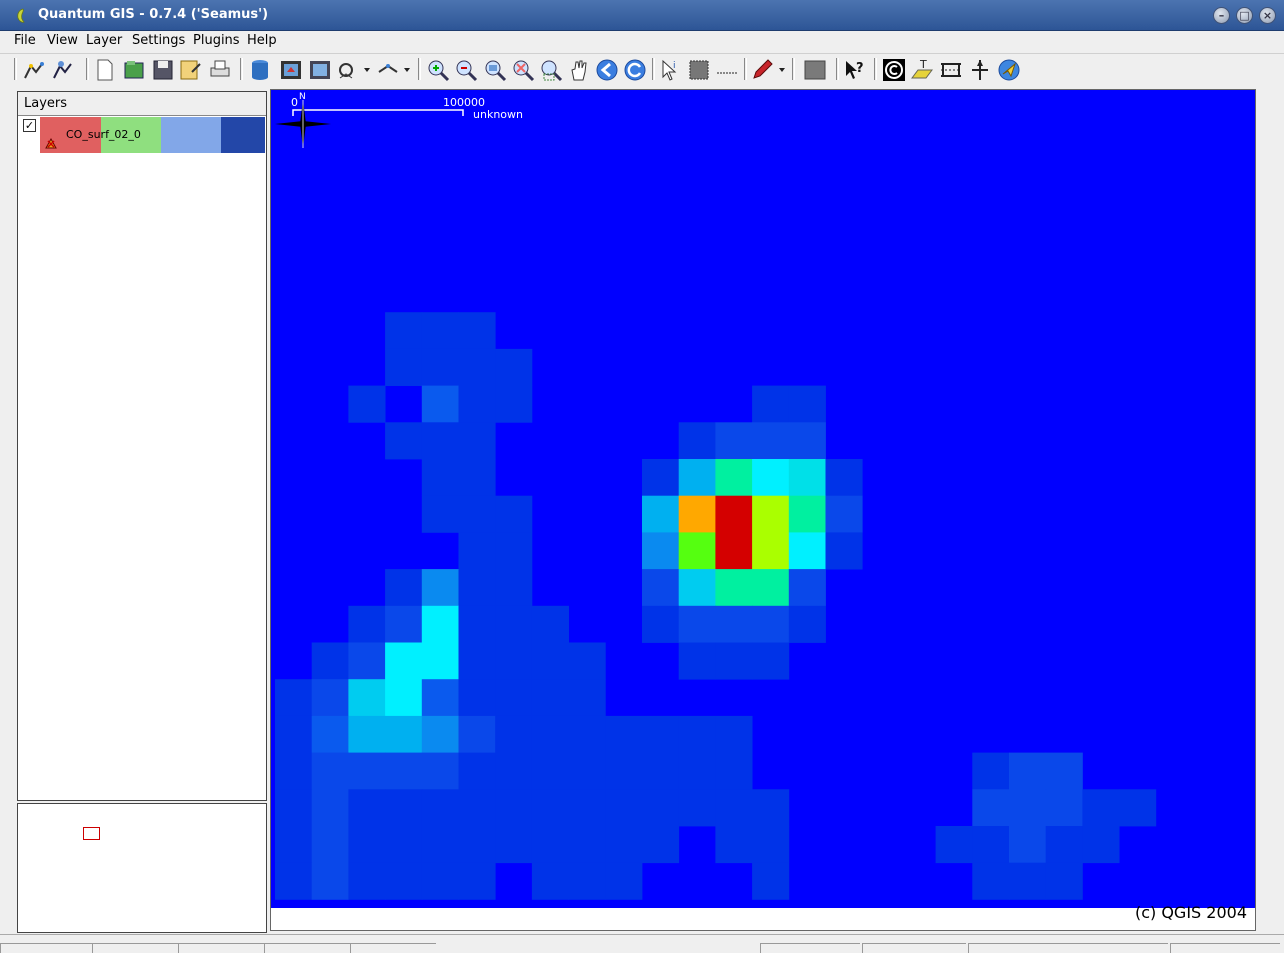 This screenshot has height=953, width=1284. What do you see at coordinates (1267, 15) in the screenshot?
I see `close-button: ×` at bounding box center [1267, 15].